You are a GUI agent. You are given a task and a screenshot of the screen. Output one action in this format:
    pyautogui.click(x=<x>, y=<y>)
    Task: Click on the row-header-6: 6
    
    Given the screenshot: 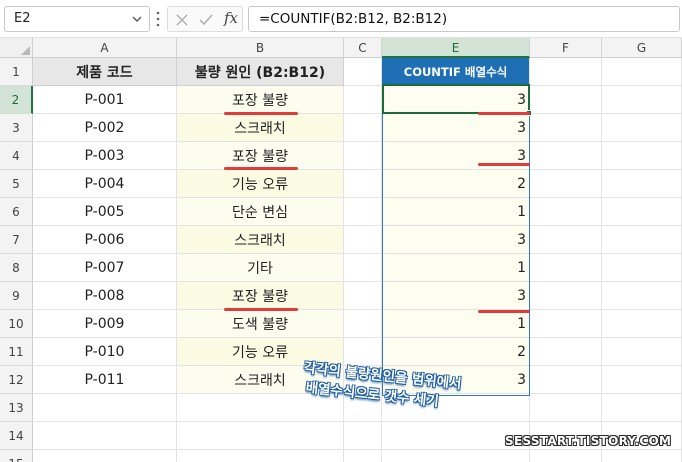 What is the action you would take?
    pyautogui.click(x=16, y=212)
    